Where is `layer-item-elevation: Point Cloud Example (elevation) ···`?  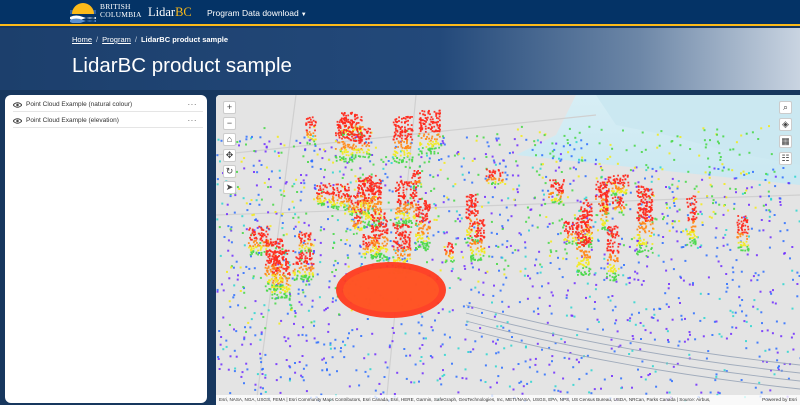 layer-item-elevation: Point Cloud Example (elevation) ··· is located at coordinates (108, 121).